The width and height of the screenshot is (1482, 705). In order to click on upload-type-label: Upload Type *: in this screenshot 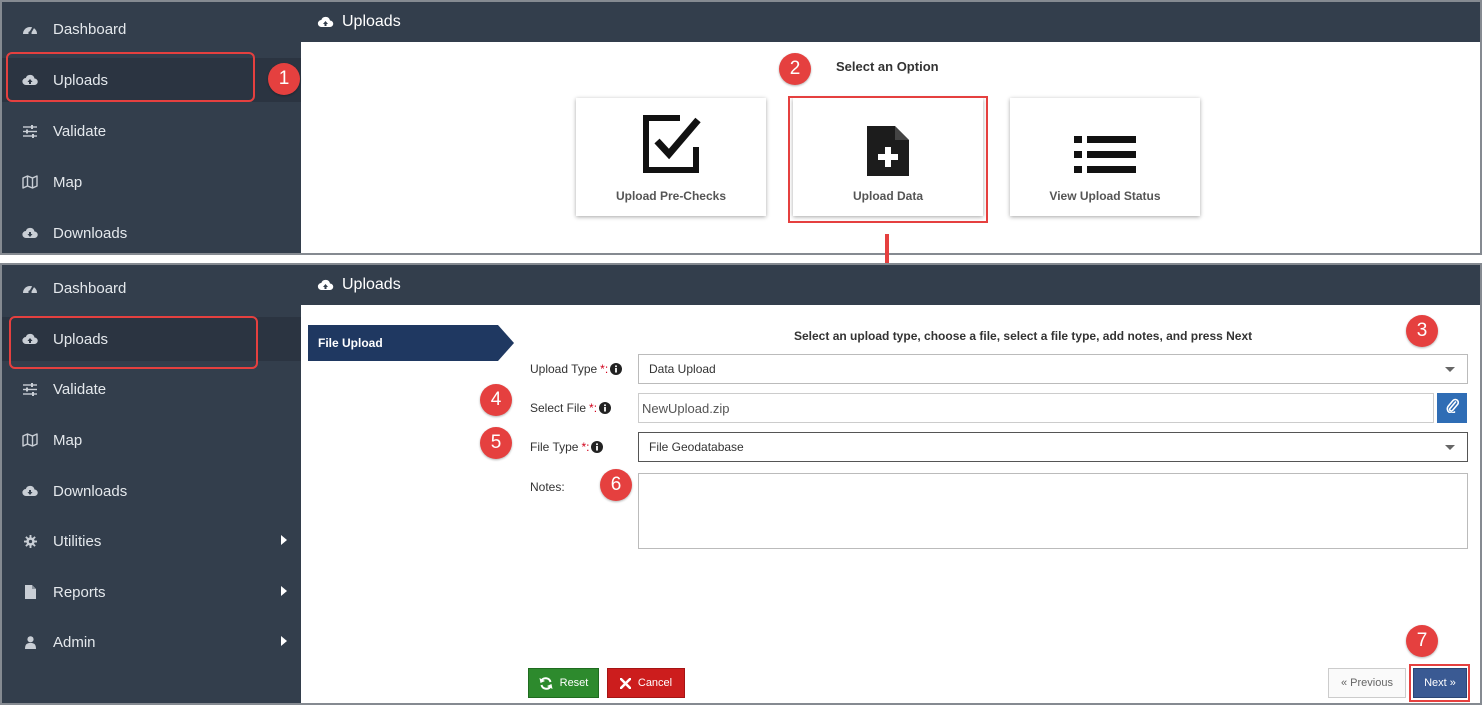, I will do `click(576, 369)`.